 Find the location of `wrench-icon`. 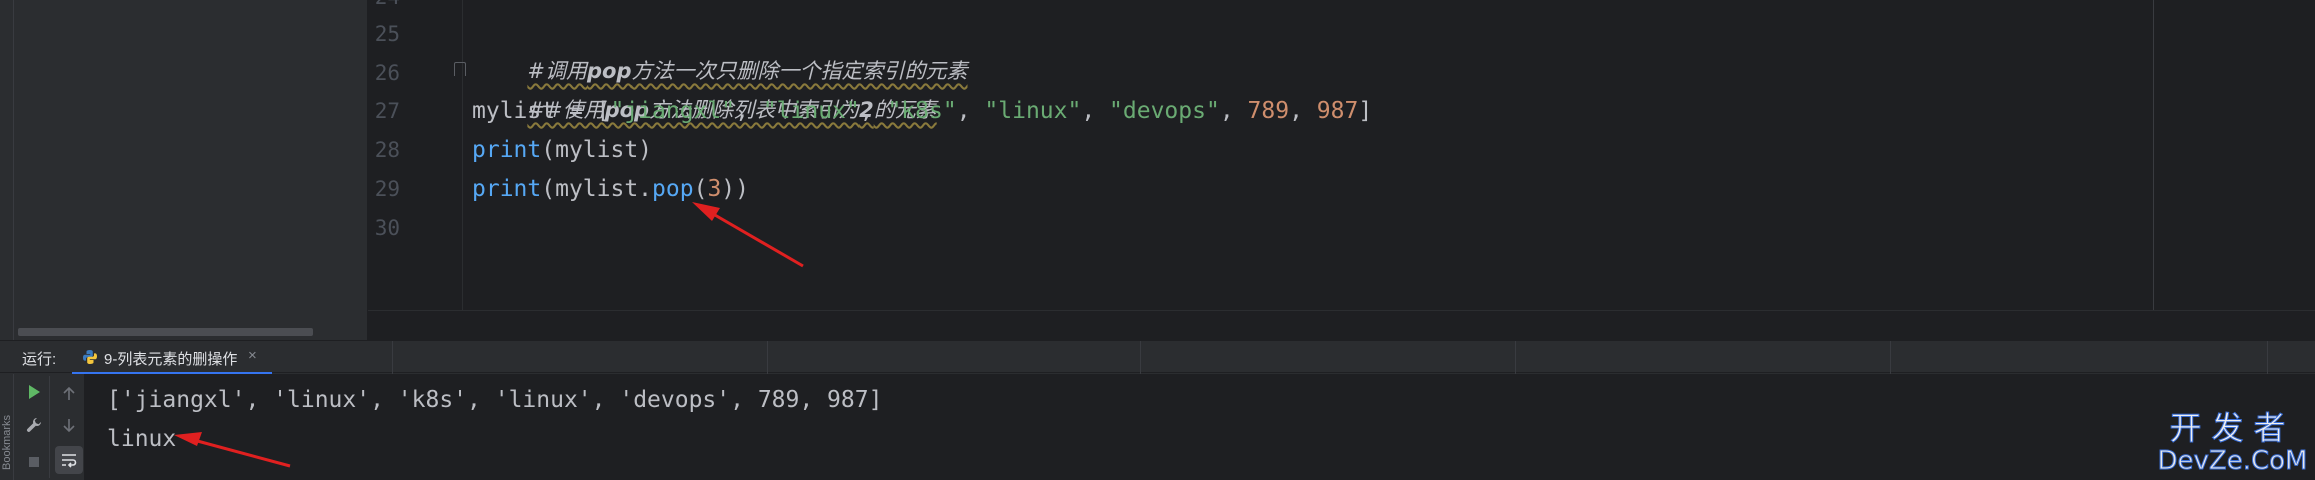

wrench-icon is located at coordinates (34, 425).